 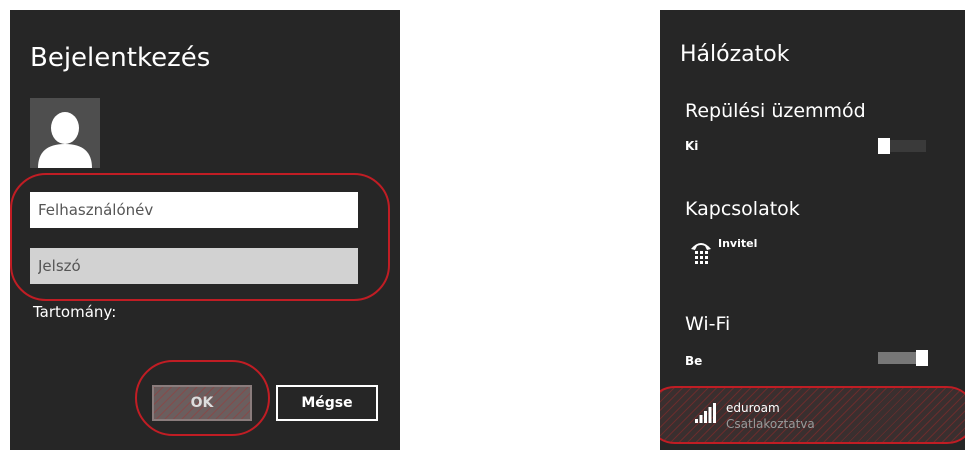 I want to click on wifi-network-eduroam: eduroam Csatlakoztatva, so click(x=812, y=415).